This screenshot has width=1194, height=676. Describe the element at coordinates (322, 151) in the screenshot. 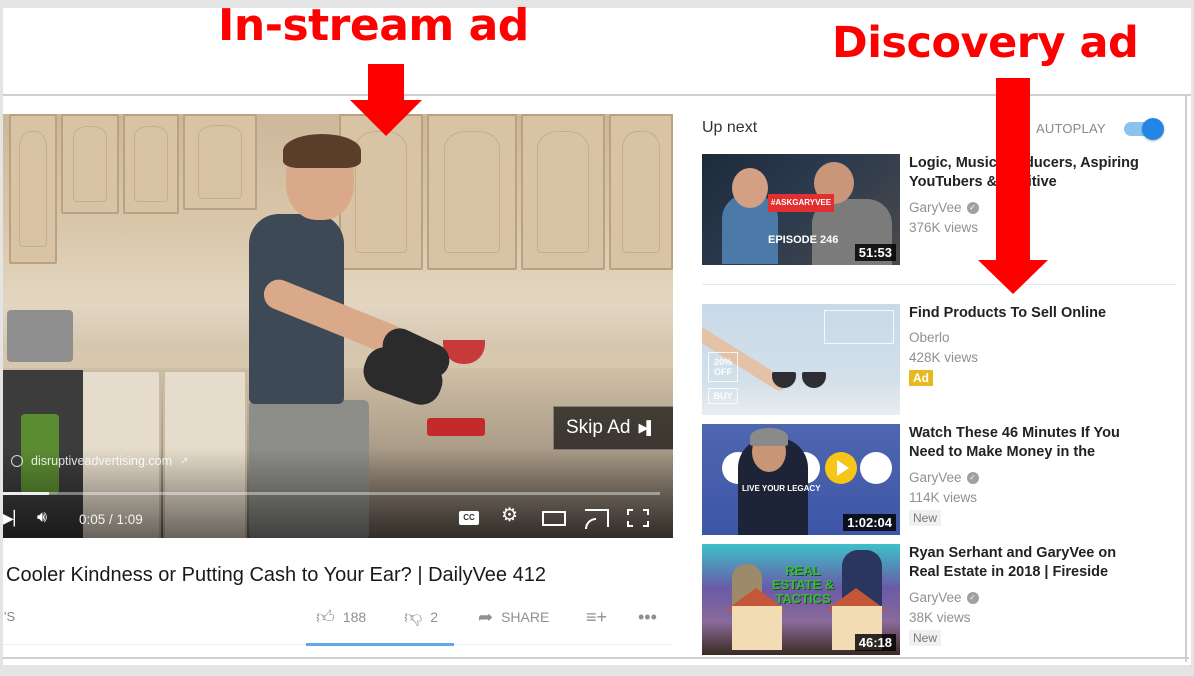

I see `person-hair` at that location.